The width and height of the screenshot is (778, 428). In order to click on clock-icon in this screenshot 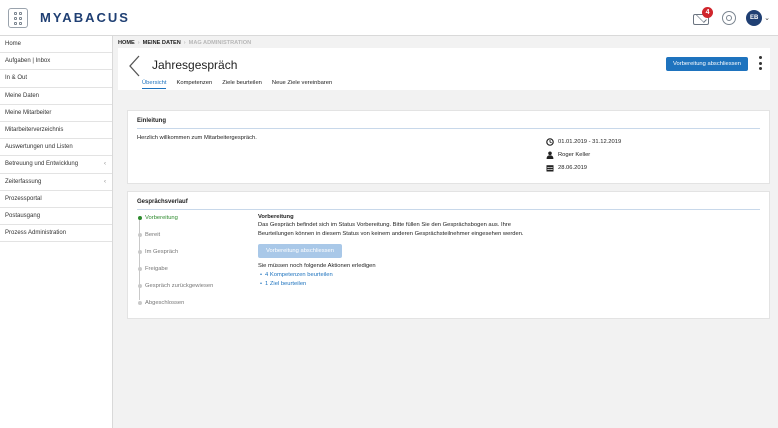, I will do `click(550, 141)`.